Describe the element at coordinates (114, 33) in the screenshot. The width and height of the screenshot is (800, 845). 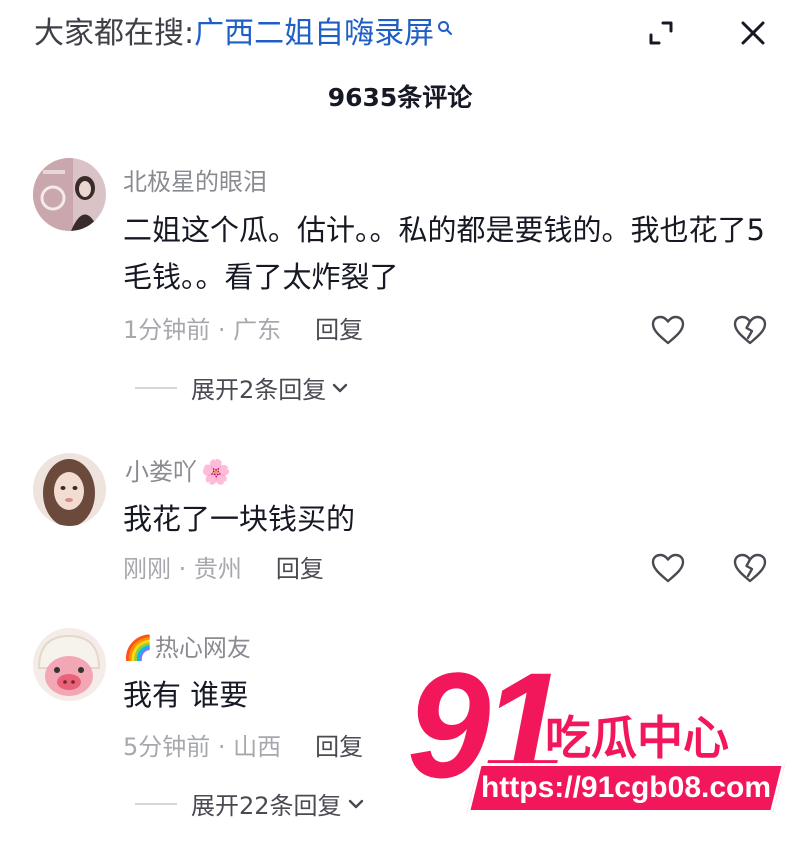
I see `search-suggestion-prefix: 大家都在搜:` at that location.